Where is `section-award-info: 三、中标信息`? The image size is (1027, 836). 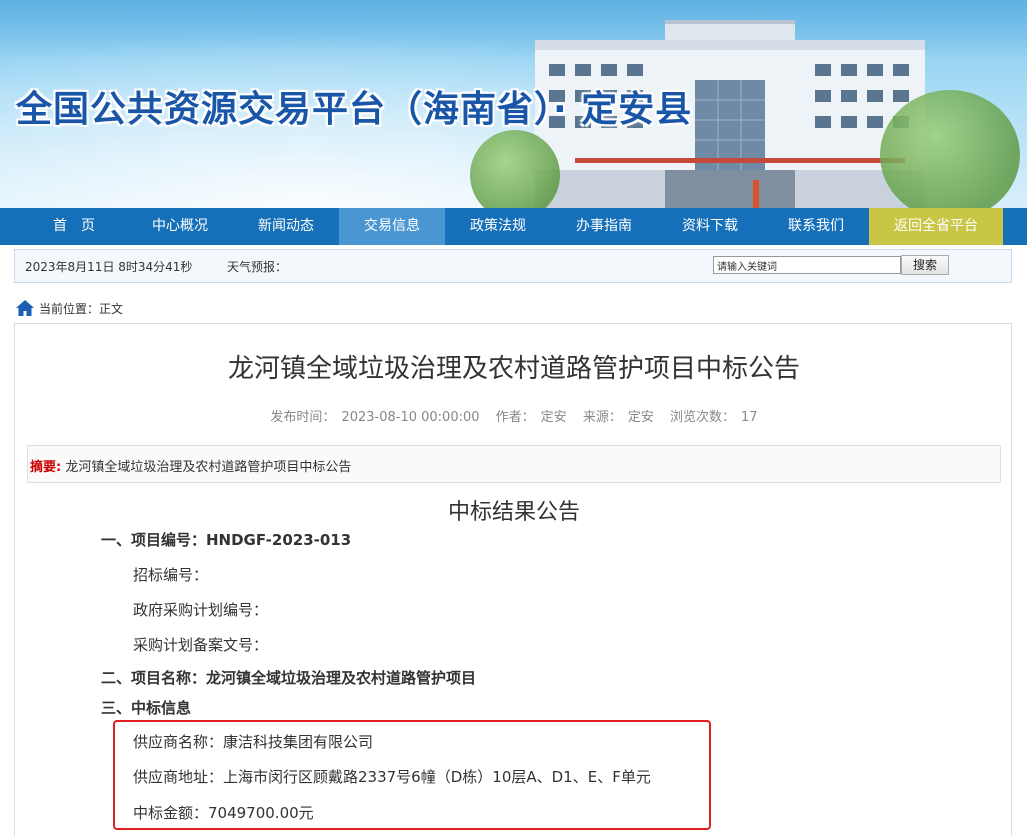 section-award-info: 三、中标信息 is located at coordinates (146, 708).